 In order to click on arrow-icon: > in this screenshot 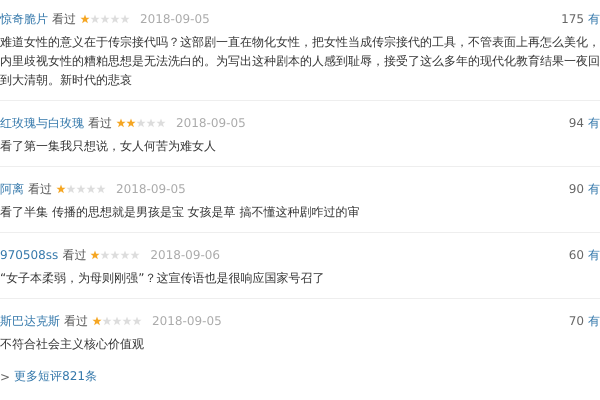, I will do `click(5, 377)`.